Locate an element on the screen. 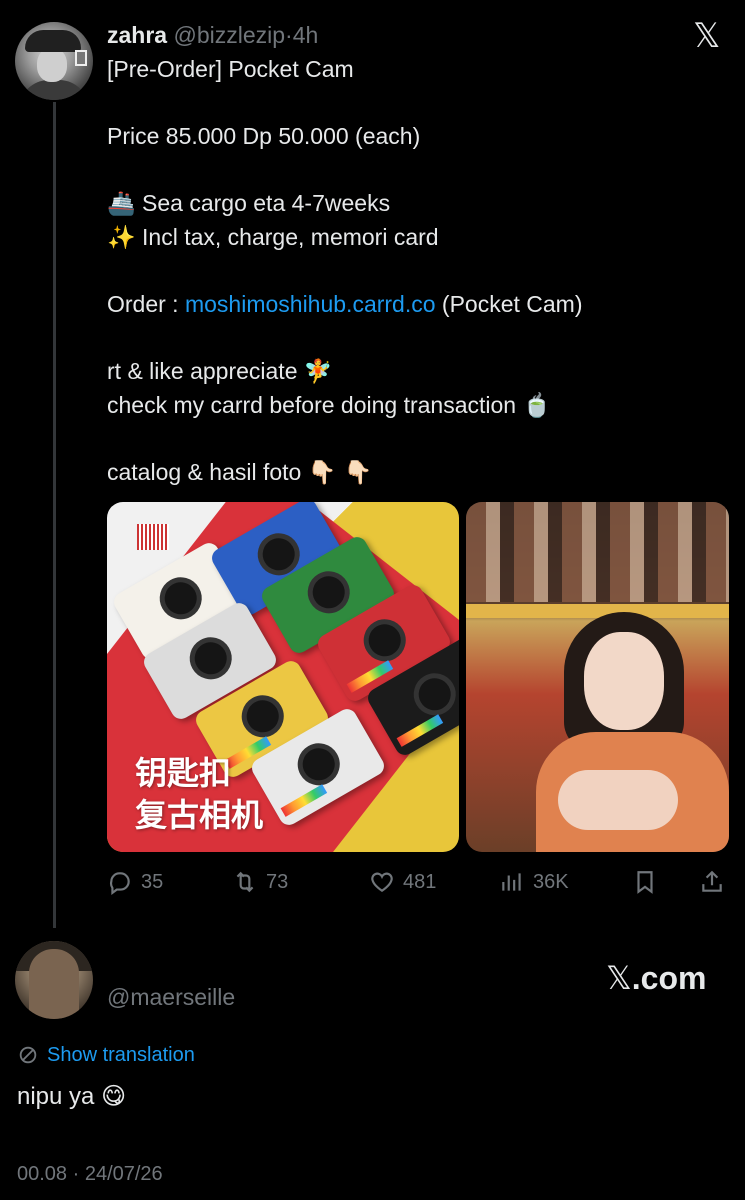 This screenshot has width=745, height=1200. retweet-count: 73 is located at coordinates (277, 881).